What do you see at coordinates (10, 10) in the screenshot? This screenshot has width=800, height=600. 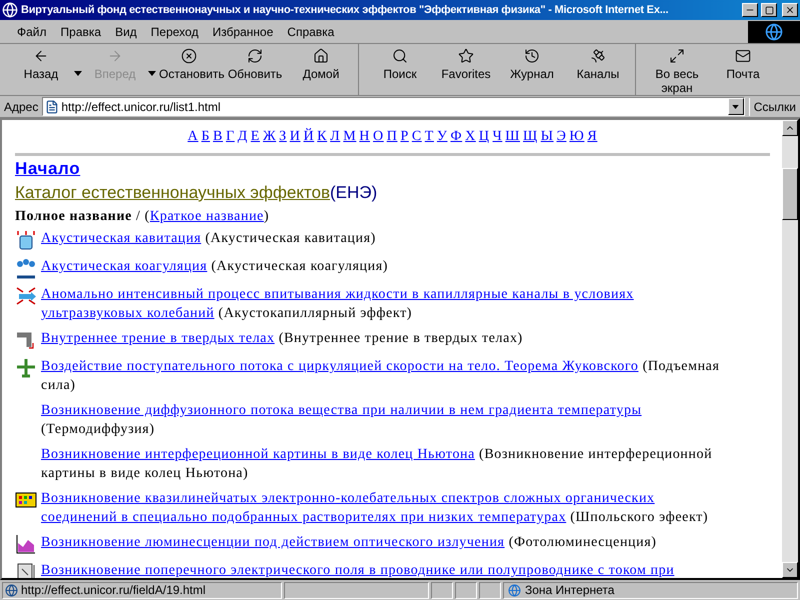 I see `browser-icon` at bounding box center [10, 10].